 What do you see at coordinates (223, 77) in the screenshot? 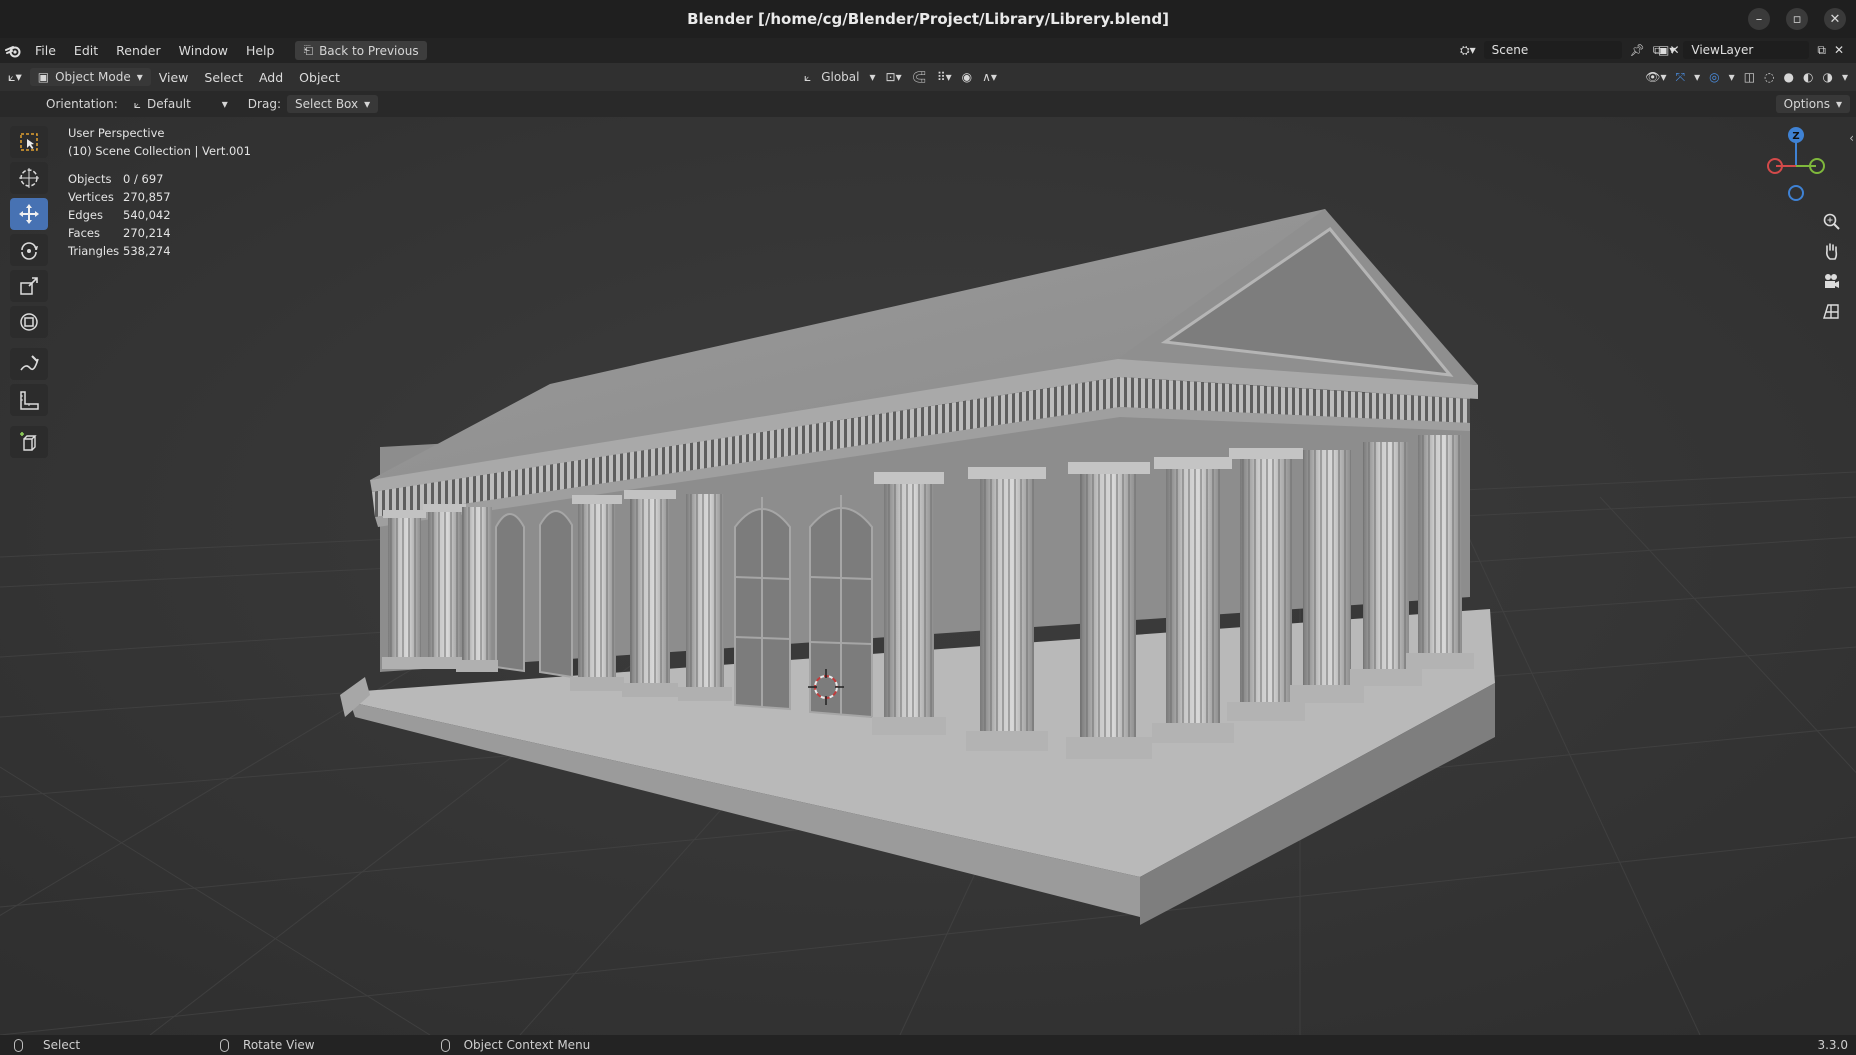
I see `menu-select: Select` at bounding box center [223, 77].